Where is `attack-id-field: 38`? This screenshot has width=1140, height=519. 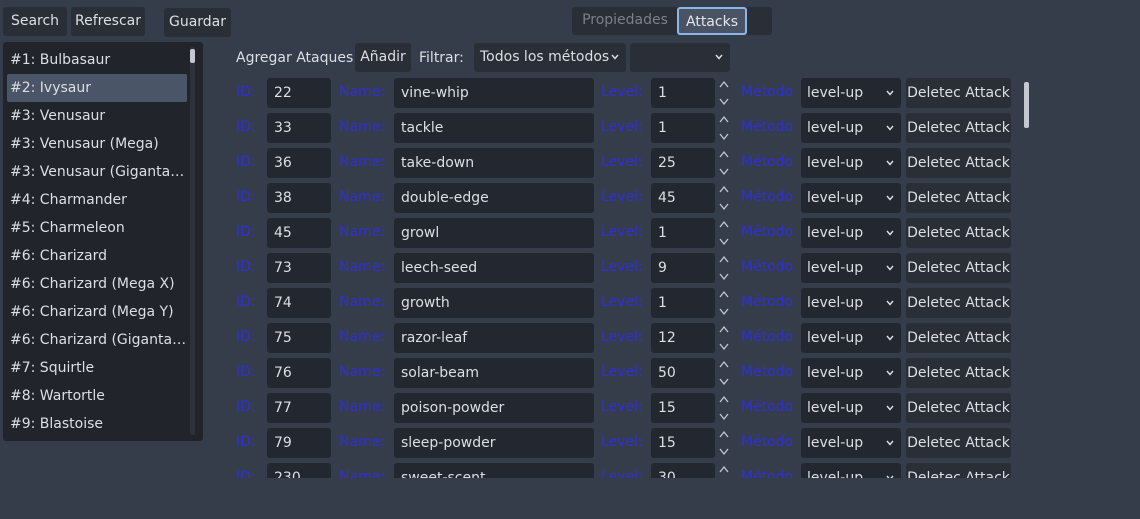
attack-id-field: 38 is located at coordinates (299, 198).